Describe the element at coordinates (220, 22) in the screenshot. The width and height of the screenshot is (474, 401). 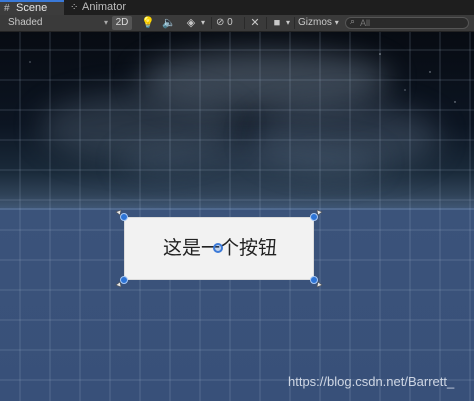
I see `eye-slash-icon: ⊘` at that location.